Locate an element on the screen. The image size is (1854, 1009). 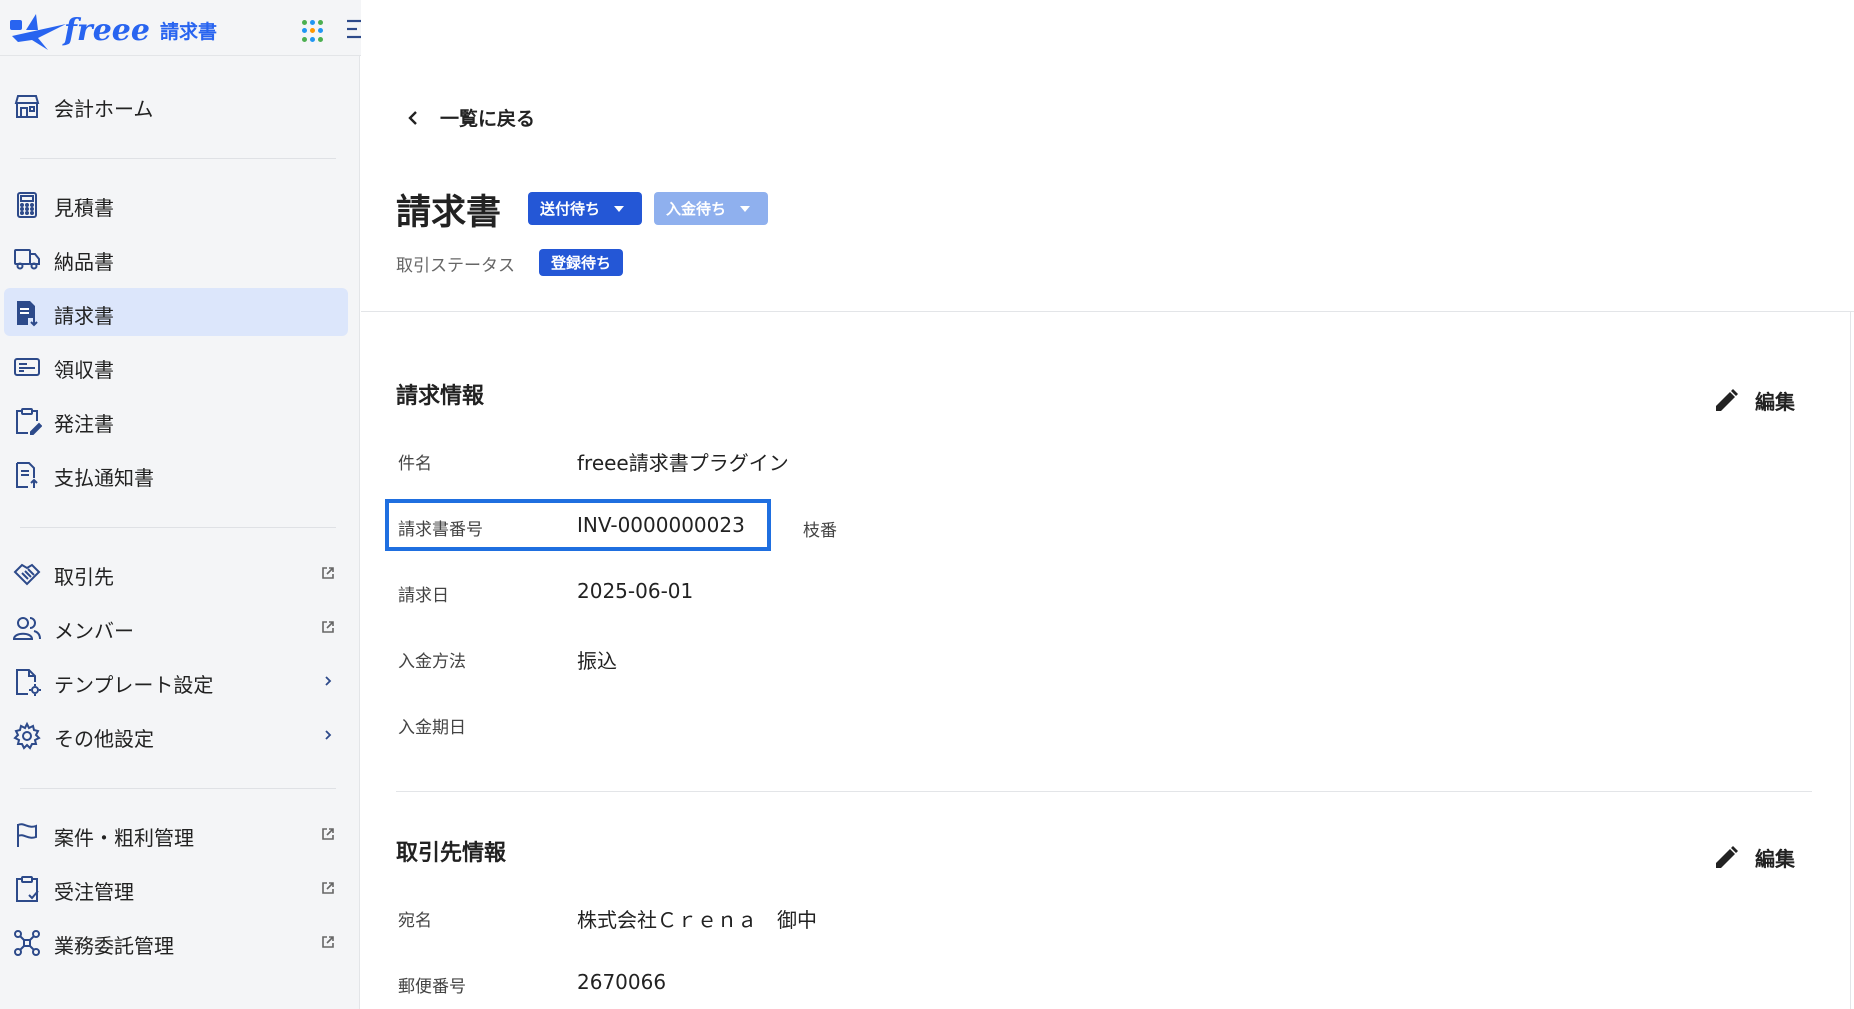
field-label-invoice-date: 請求日 is located at coordinates (423, 596).